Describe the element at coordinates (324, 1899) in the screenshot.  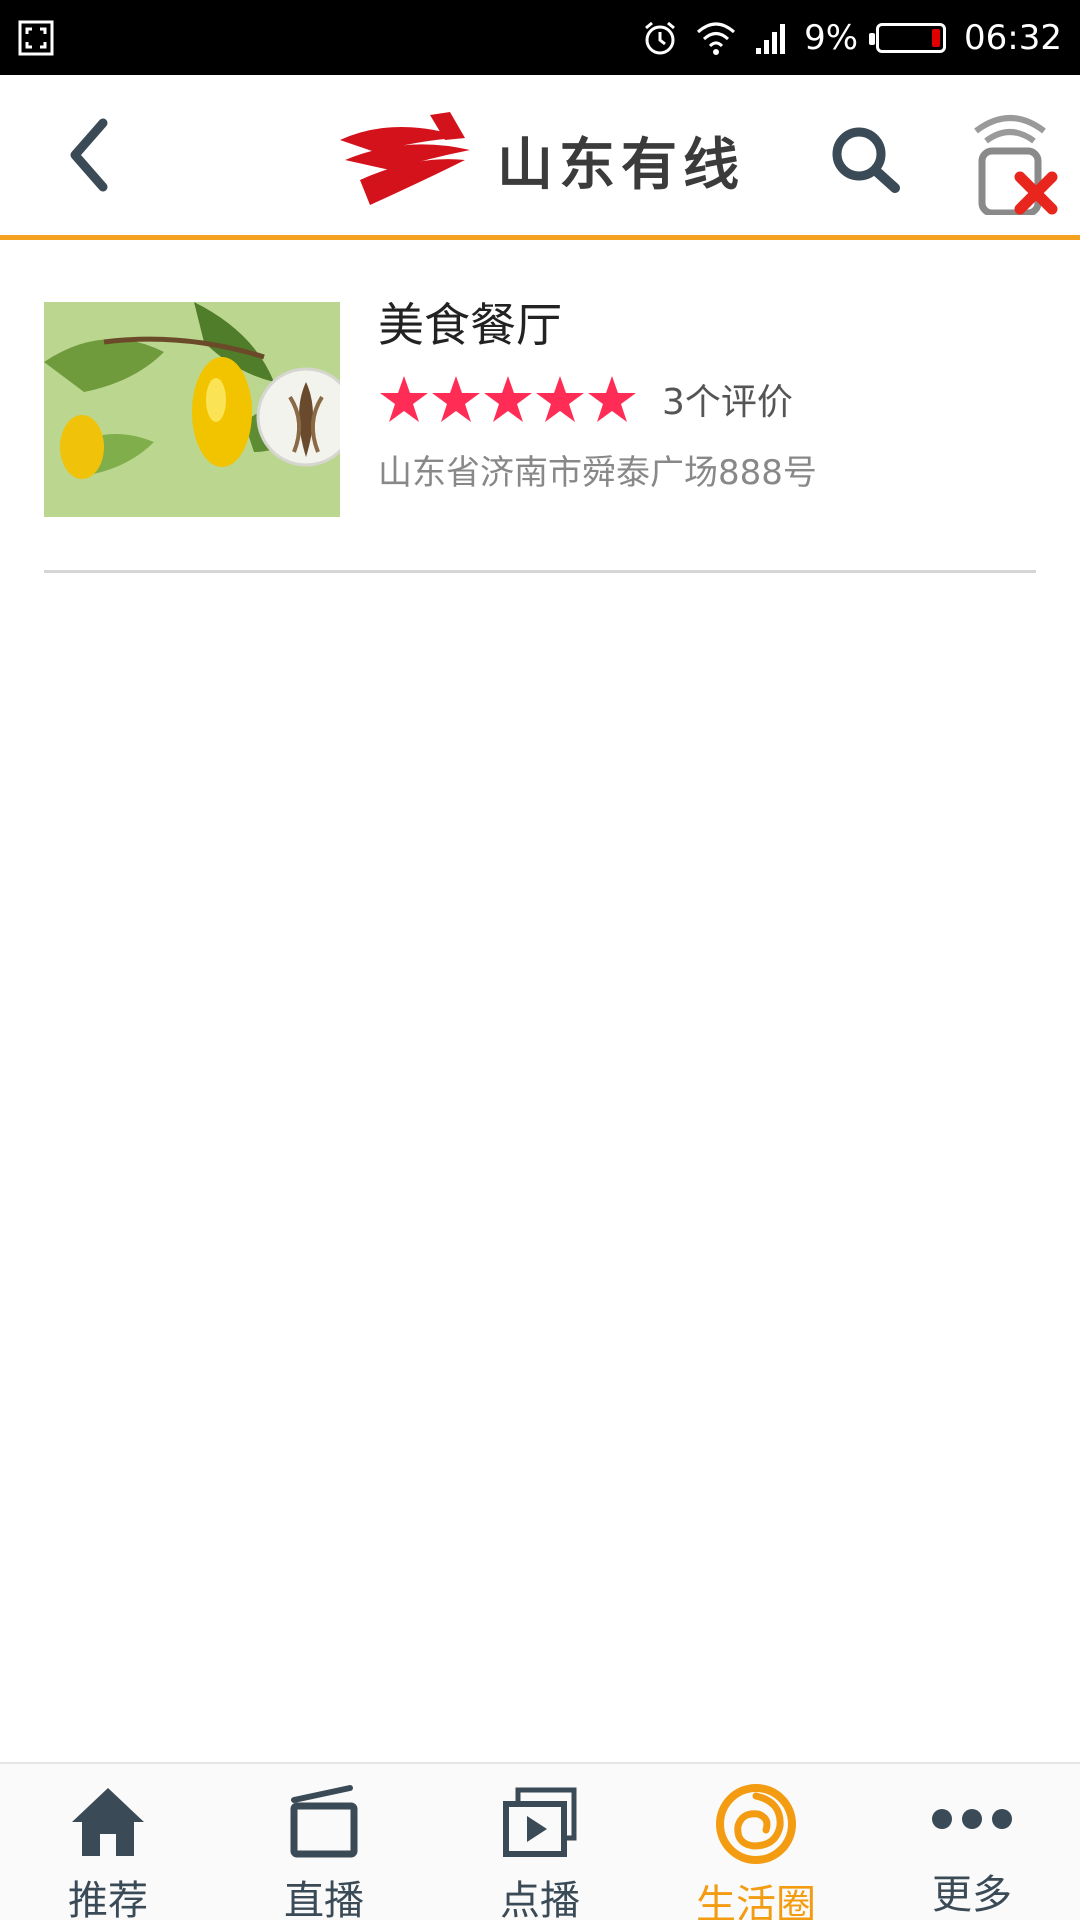
I see `nav-label: 直播` at that location.